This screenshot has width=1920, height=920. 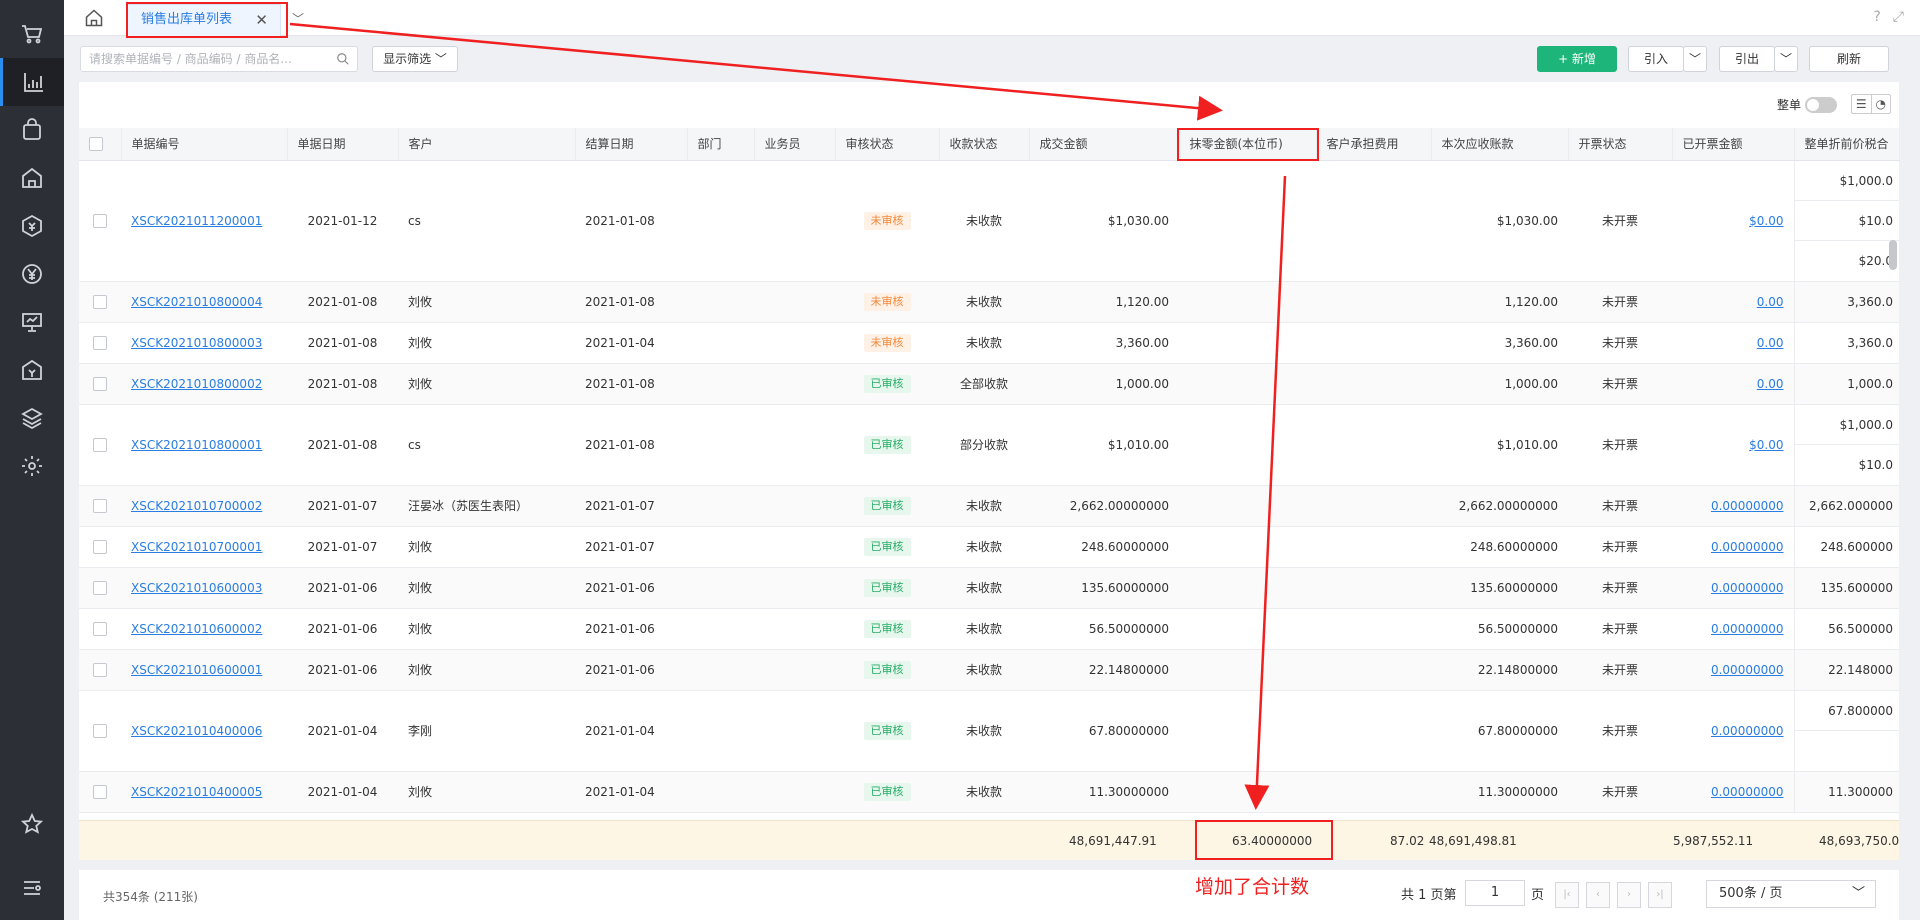 I want to click on whole-order-toggle: 整单, so click(x=1807, y=104).